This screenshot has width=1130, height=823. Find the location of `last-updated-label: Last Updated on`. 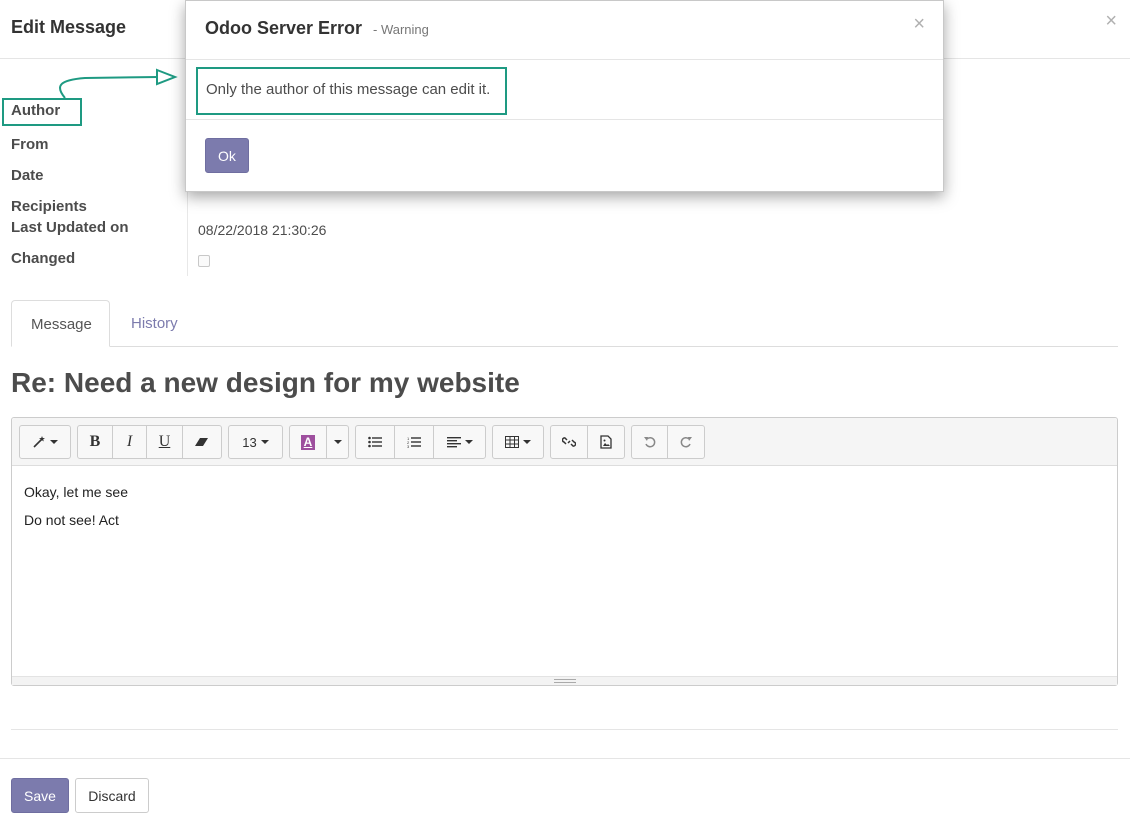

last-updated-label: Last Updated on is located at coordinates (70, 227).